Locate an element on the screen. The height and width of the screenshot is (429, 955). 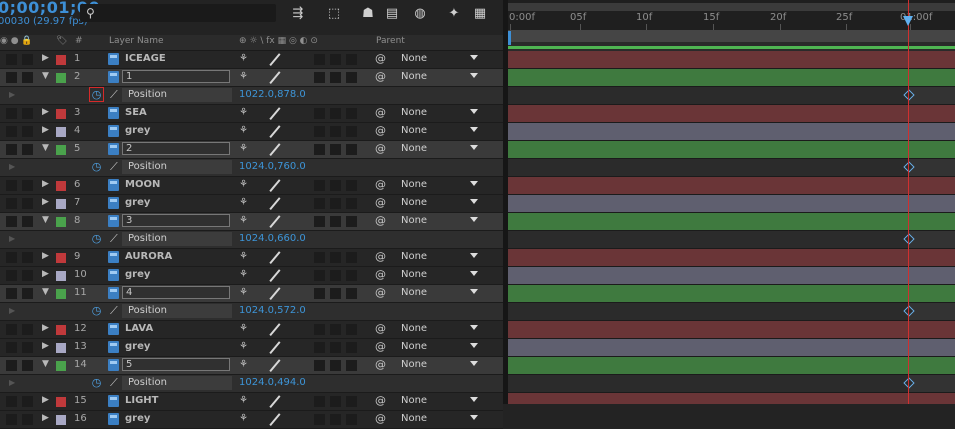
composition-mini-flowchart-icon: ⇶ is located at coordinates (298, 14).